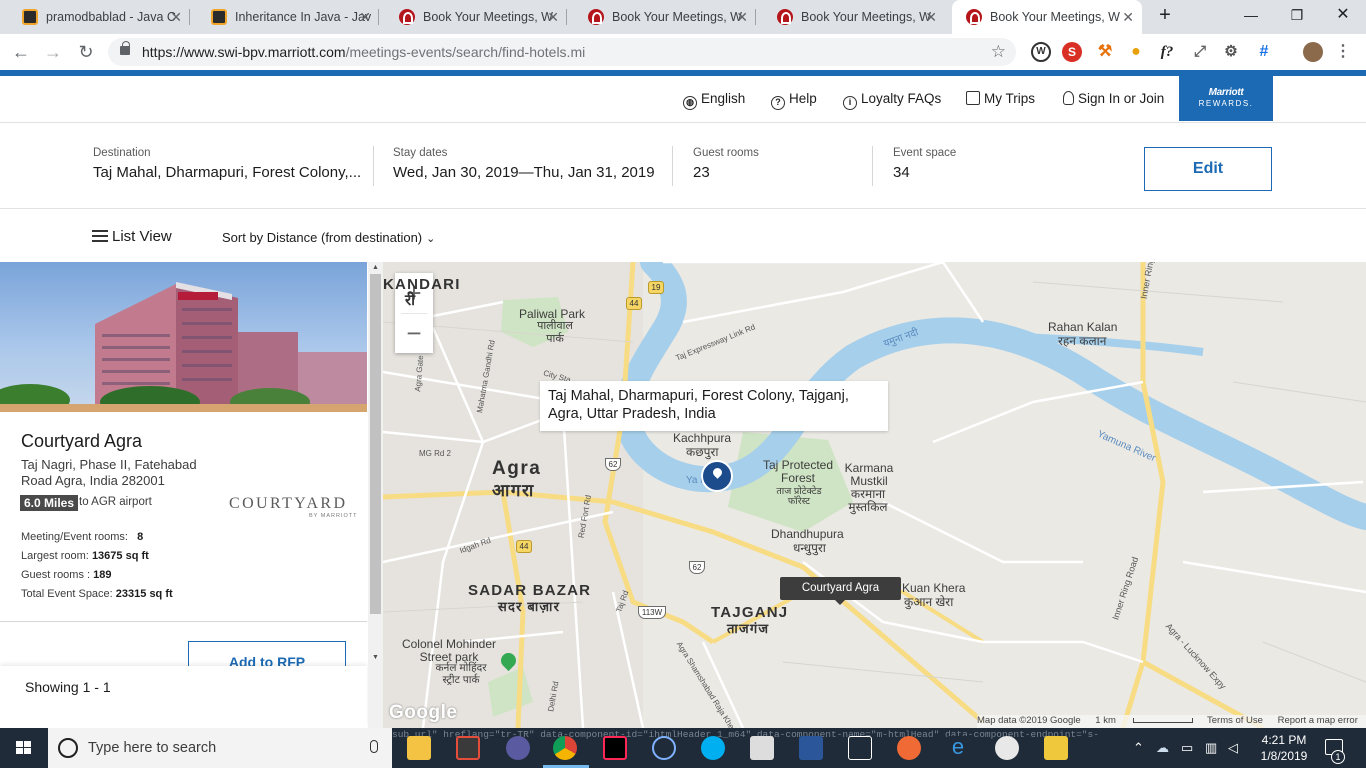 Image resolution: width=1366 pixels, height=768 pixels. What do you see at coordinates (615, 748) in the screenshot?
I see `intellij-icon` at bounding box center [615, 748].